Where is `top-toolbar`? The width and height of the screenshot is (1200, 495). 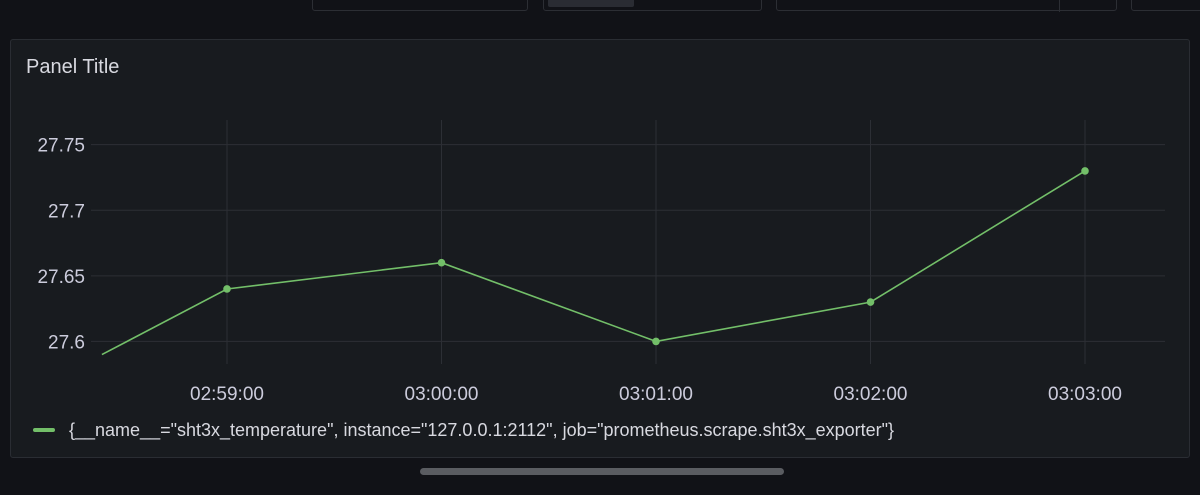
top-toolbar is located at coordinates (600, 7).